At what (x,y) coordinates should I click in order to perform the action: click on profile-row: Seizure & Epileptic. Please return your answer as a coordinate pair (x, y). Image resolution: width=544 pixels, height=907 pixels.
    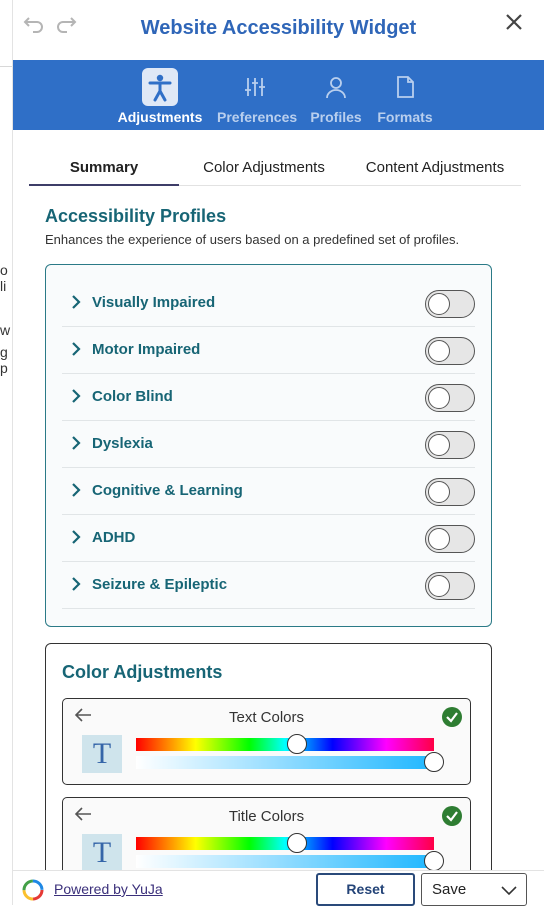
    Looking at the image, I should click on (268, 585).